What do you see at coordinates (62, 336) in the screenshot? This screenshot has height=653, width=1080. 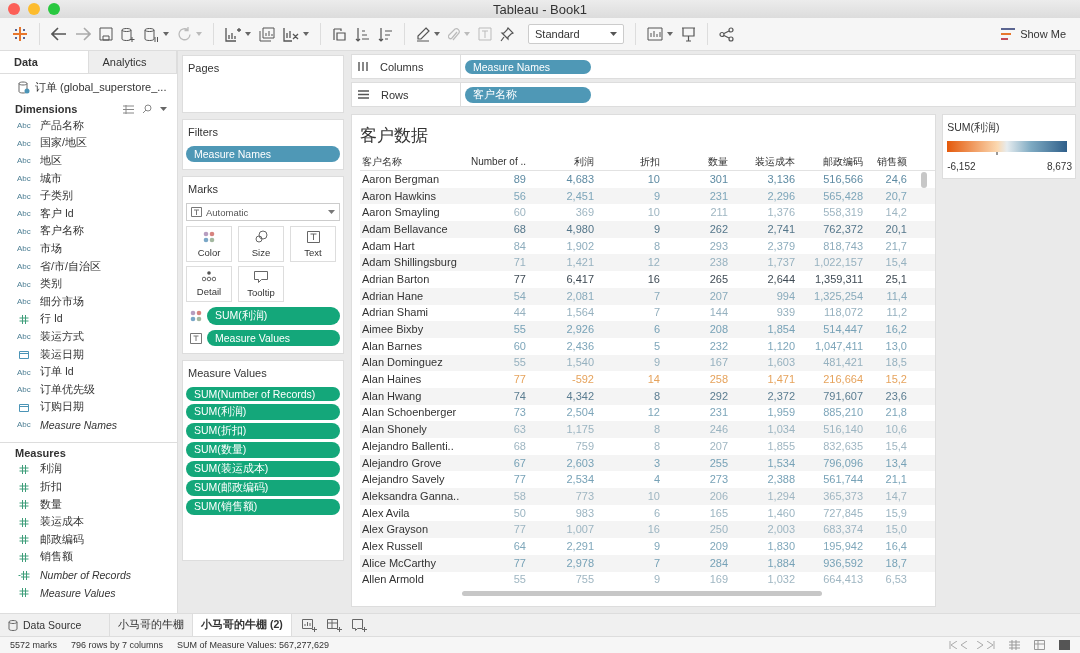 I see `dimension-field: 装运方式` at bounding box center [62, 336].